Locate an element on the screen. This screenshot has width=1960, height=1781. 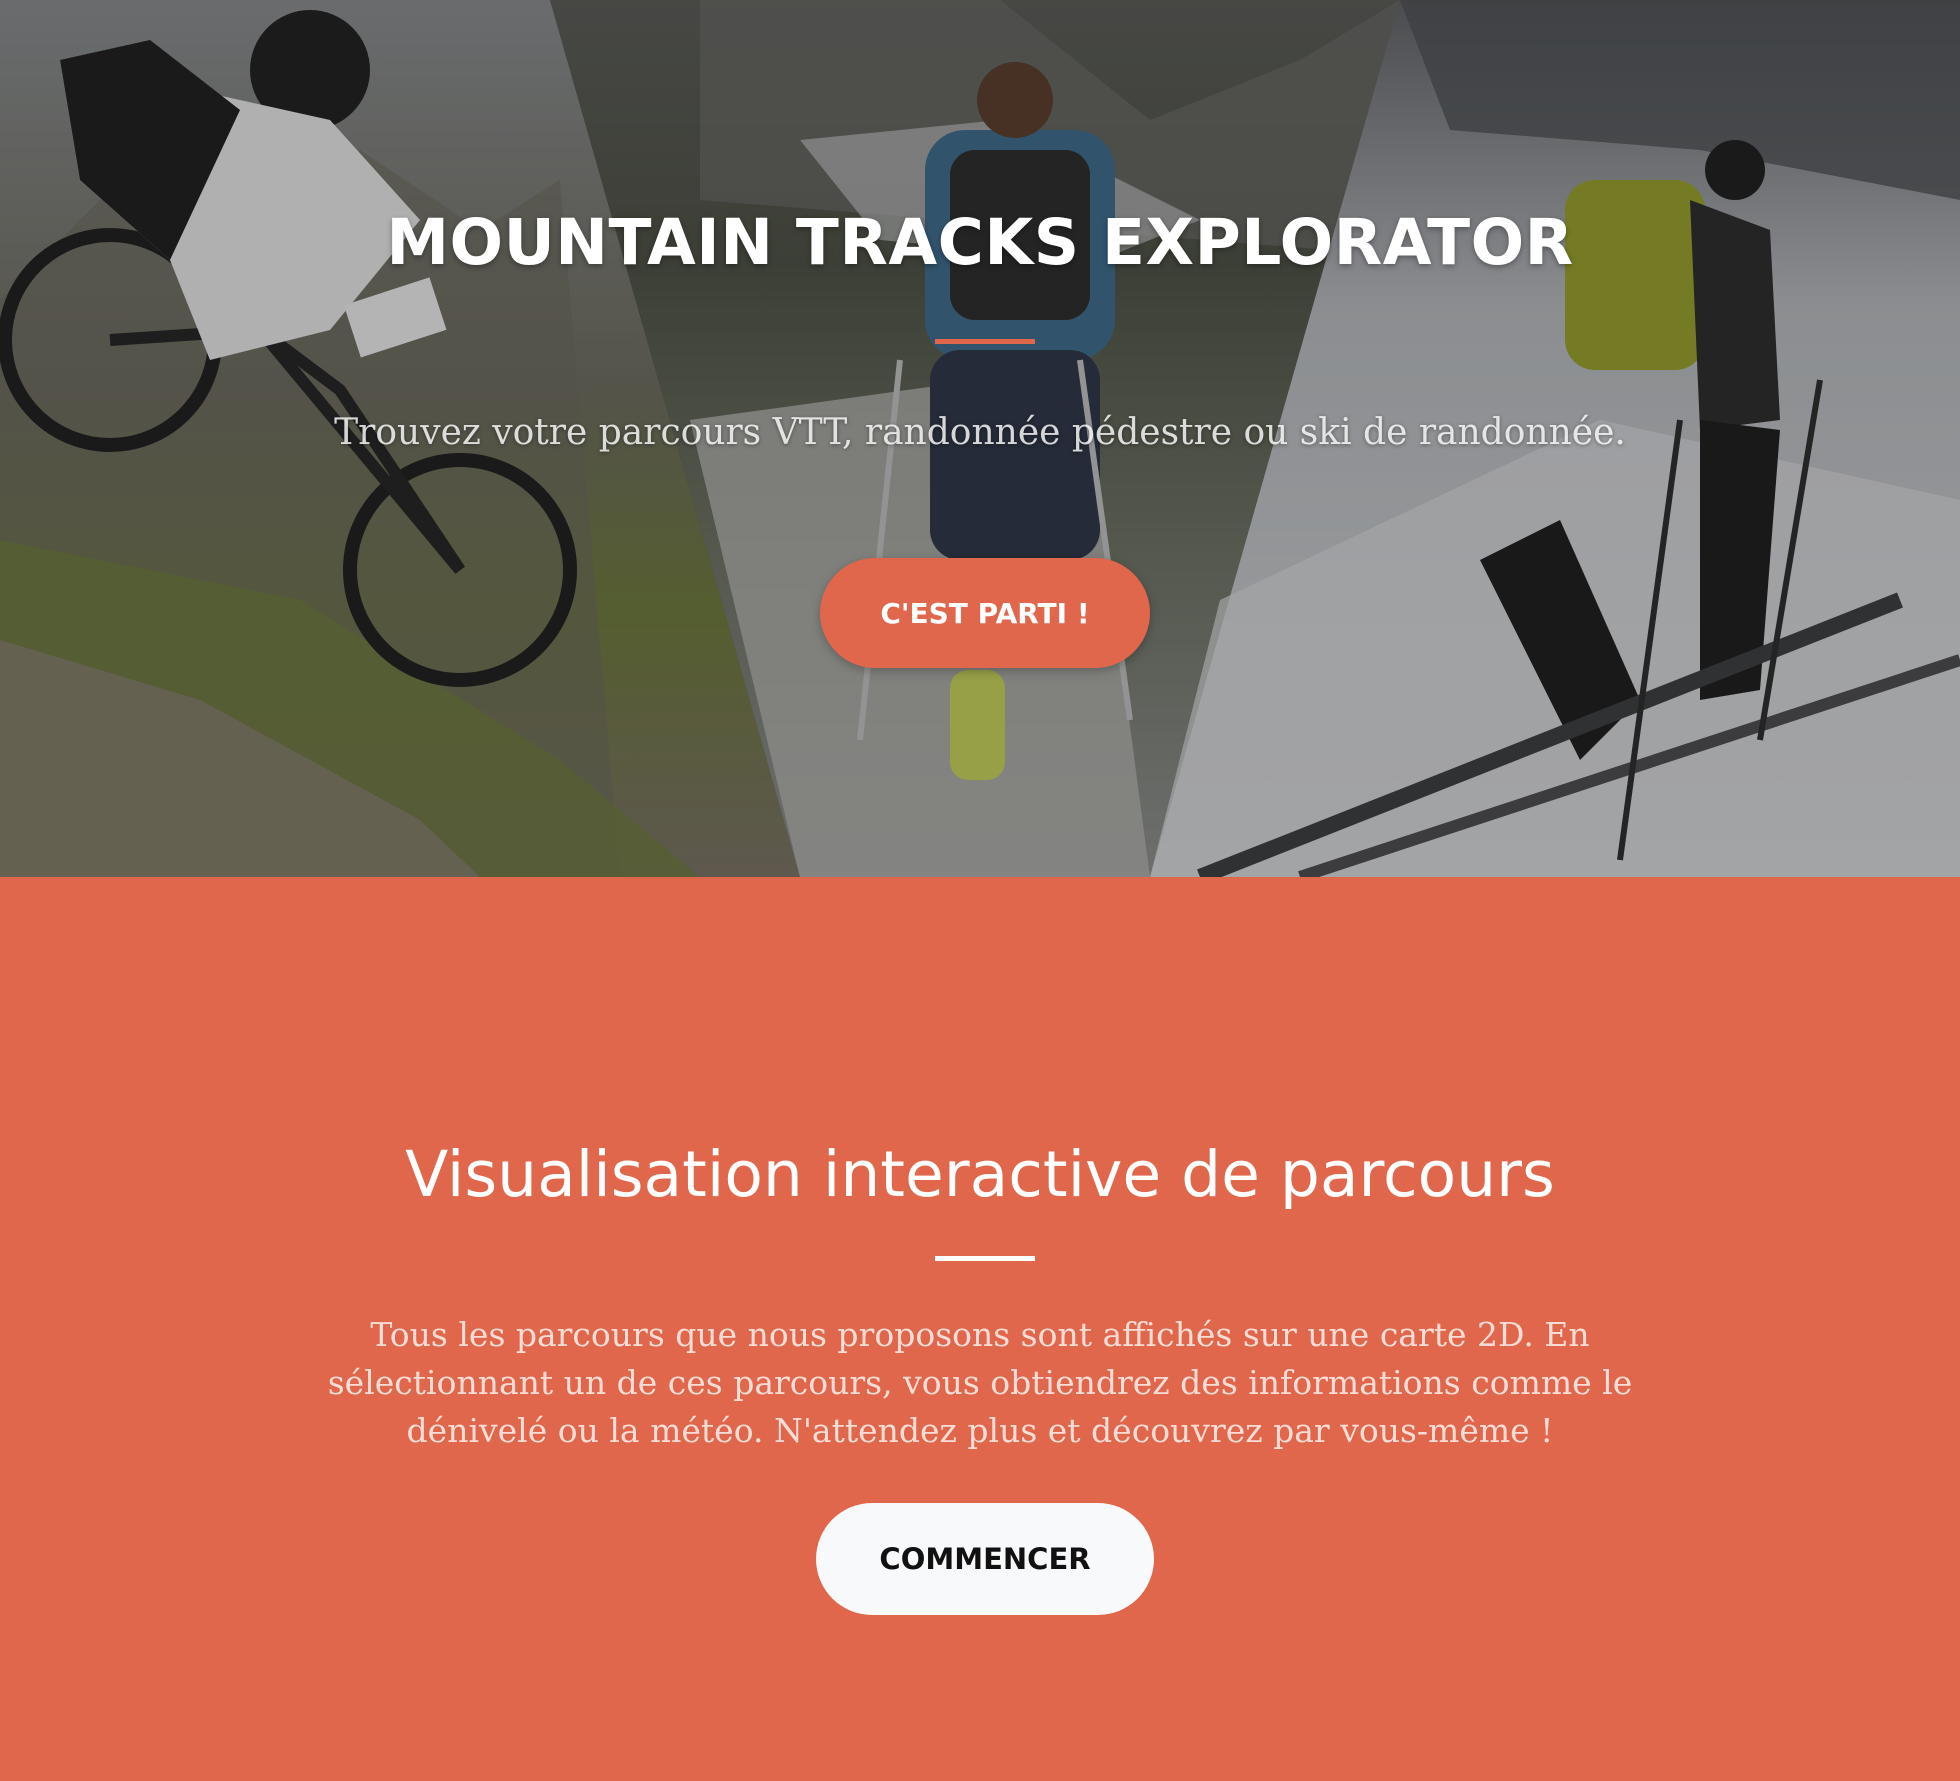
hero-title: MOUNTAIN TRACKS EXPLORATOR is located at coordinates (980, 242).